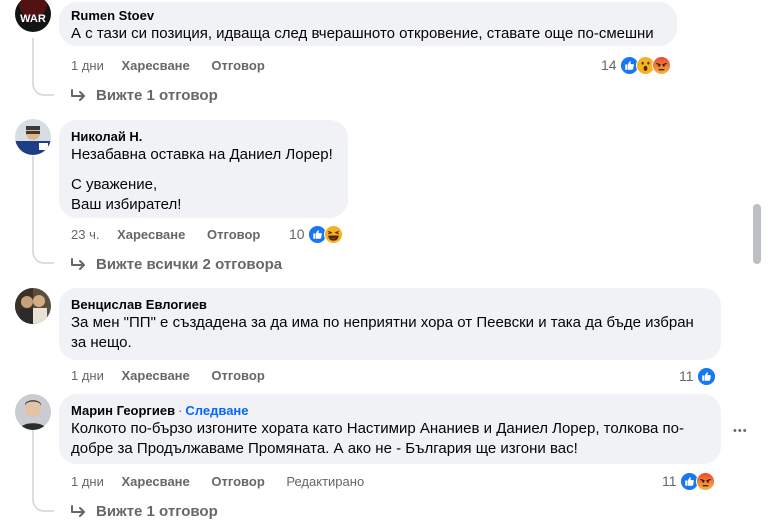 Image resolution: width=769 pixels, height=525 pixels. I want to click on avatar-image: WAR, so click(33, 16).